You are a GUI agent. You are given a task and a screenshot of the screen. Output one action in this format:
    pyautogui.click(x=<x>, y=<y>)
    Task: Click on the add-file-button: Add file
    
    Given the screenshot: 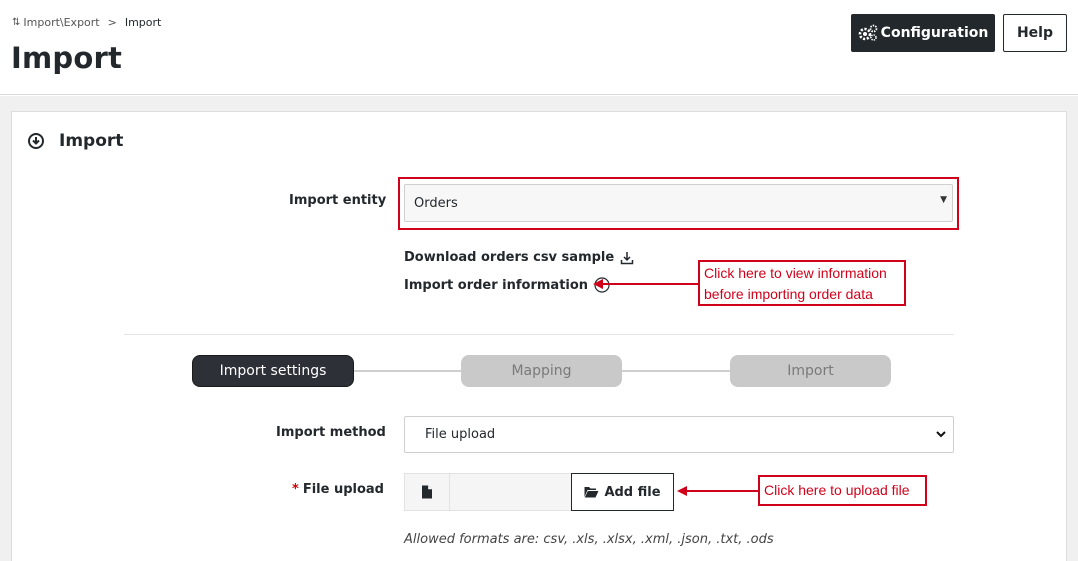 What is the action you would take?
    pyautogui.click(x=622, y=492)
    